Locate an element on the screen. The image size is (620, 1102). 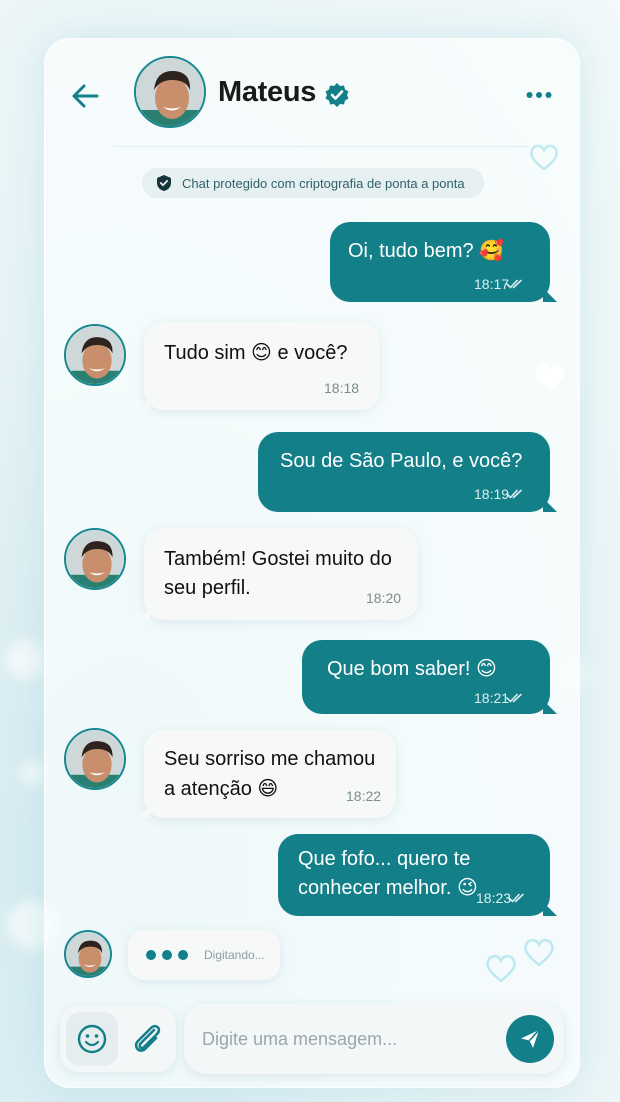
attach-button is located at coordinates (146, 1039).